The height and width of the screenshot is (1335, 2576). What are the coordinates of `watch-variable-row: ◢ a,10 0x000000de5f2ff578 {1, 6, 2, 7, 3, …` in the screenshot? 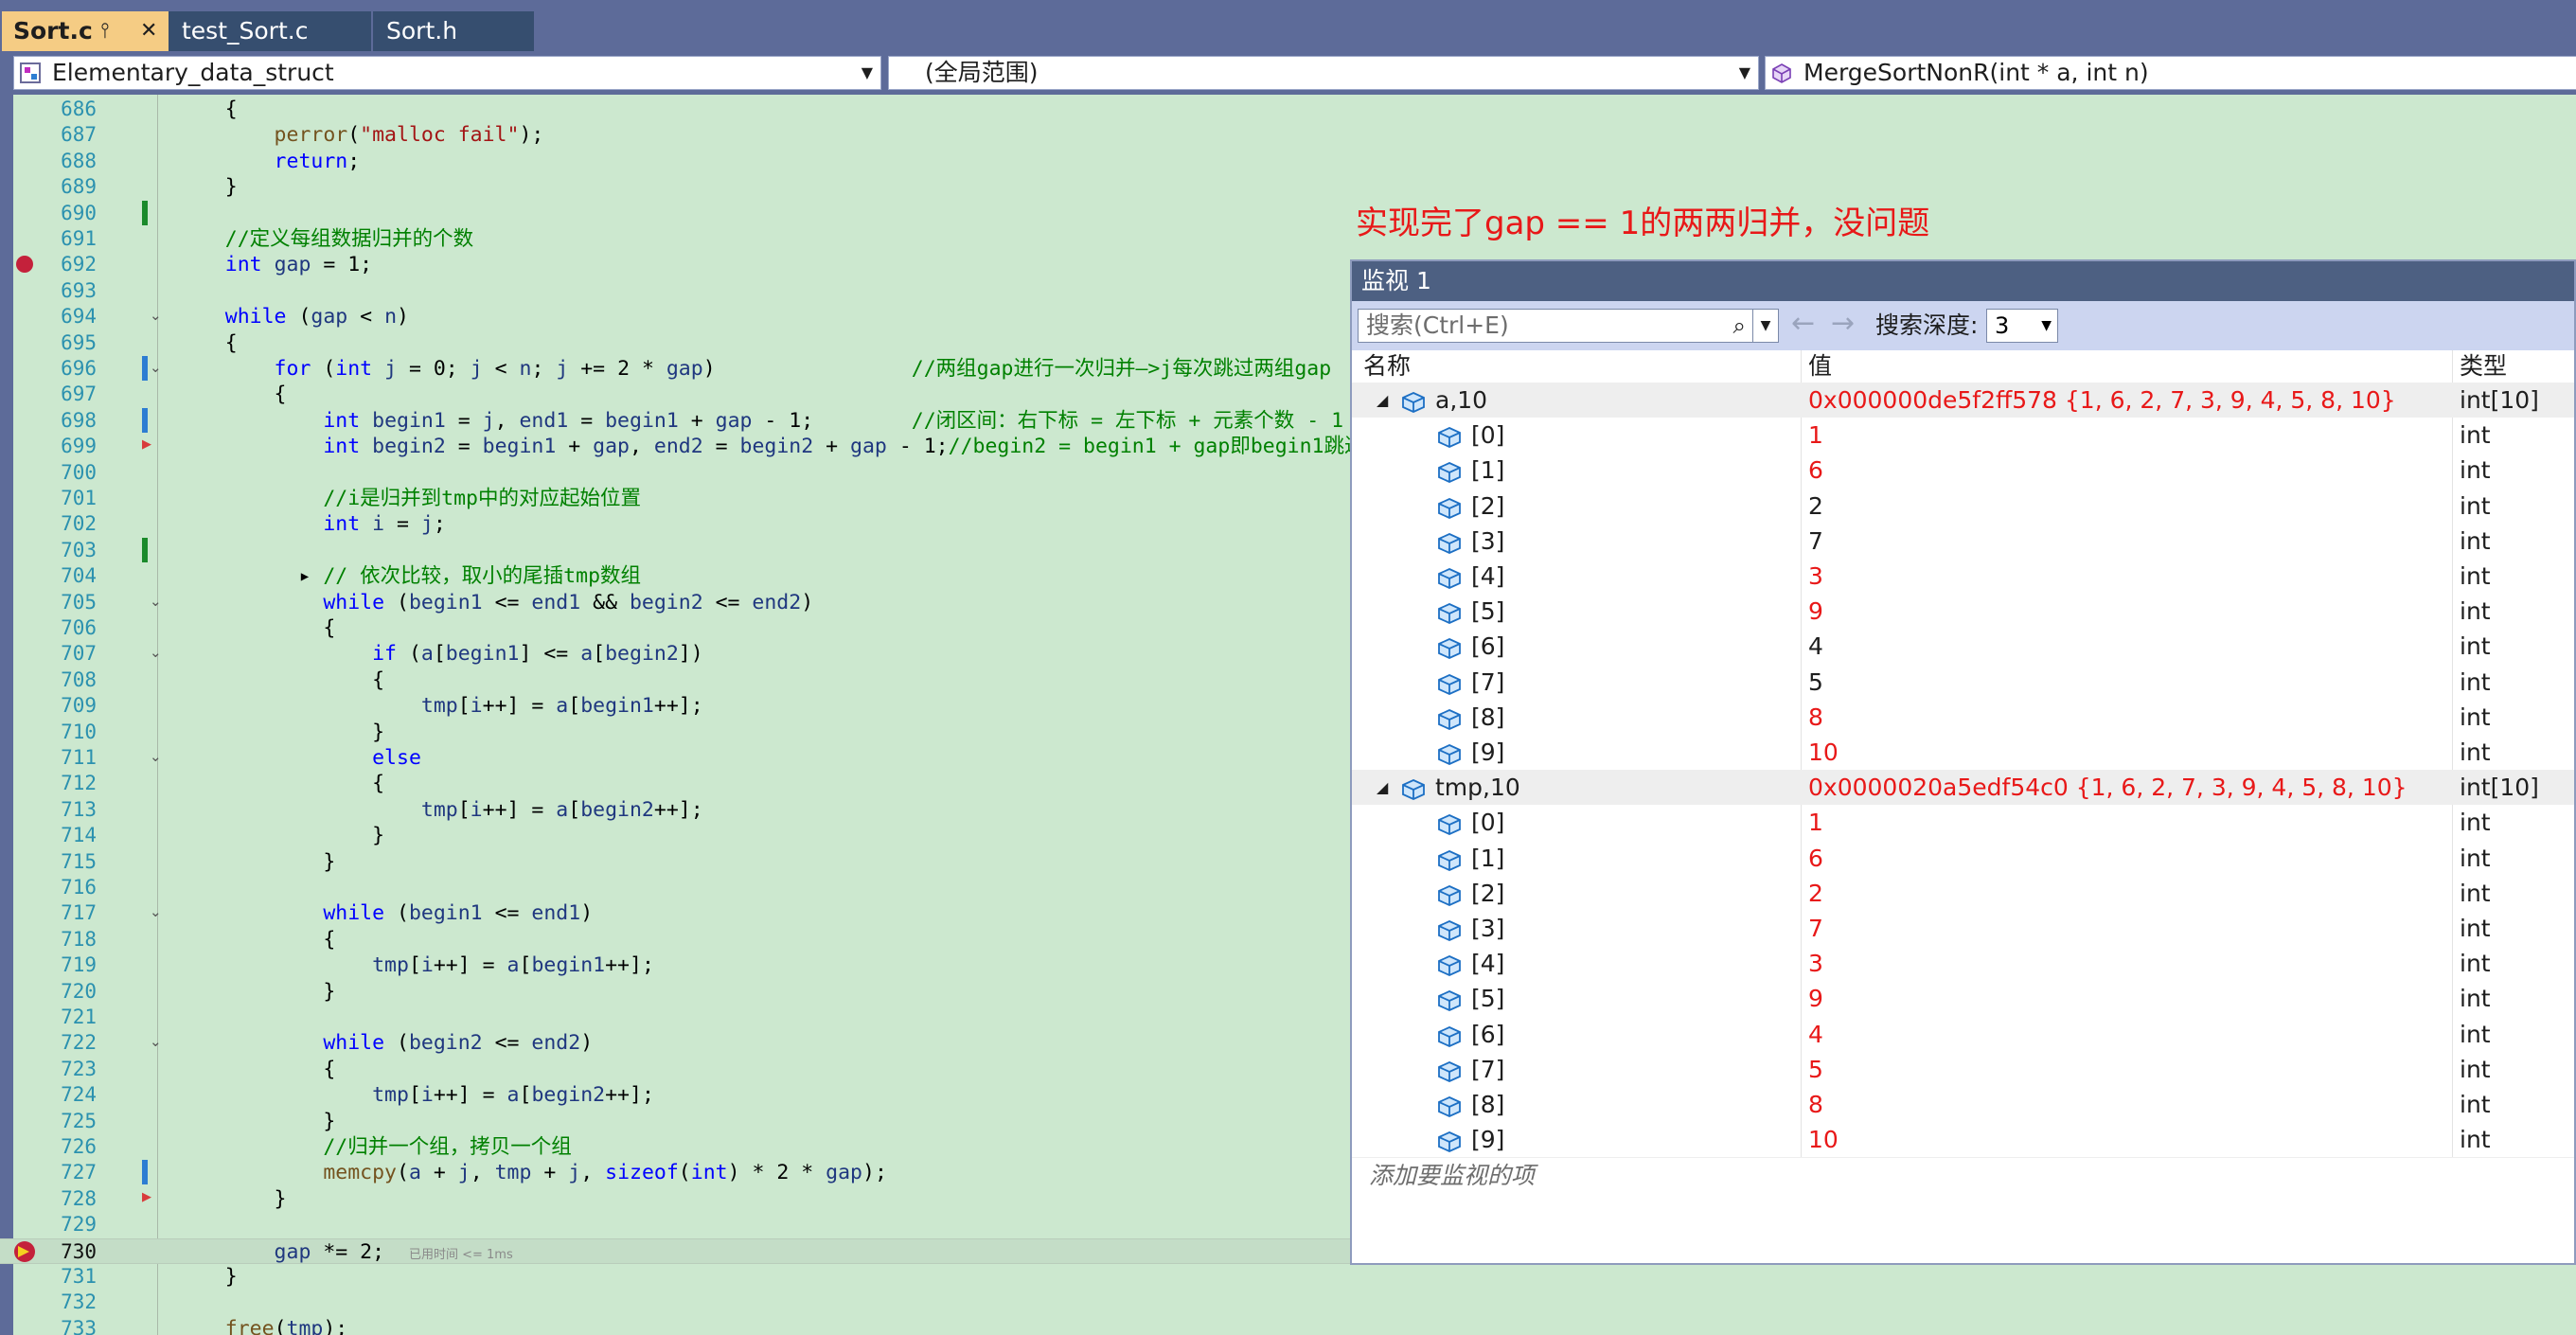 It's located at (1963, 400).